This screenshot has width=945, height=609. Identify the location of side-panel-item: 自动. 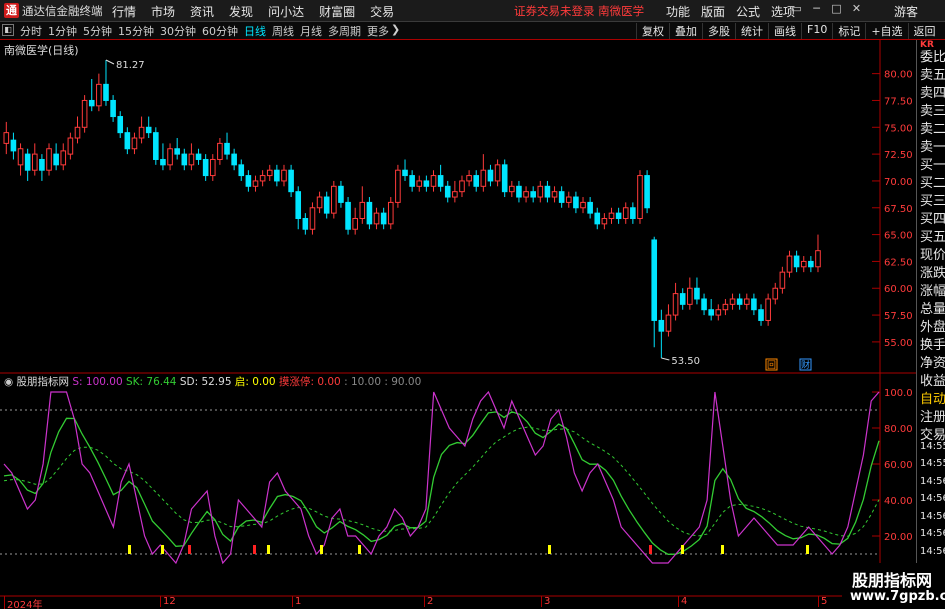
(932, 397).